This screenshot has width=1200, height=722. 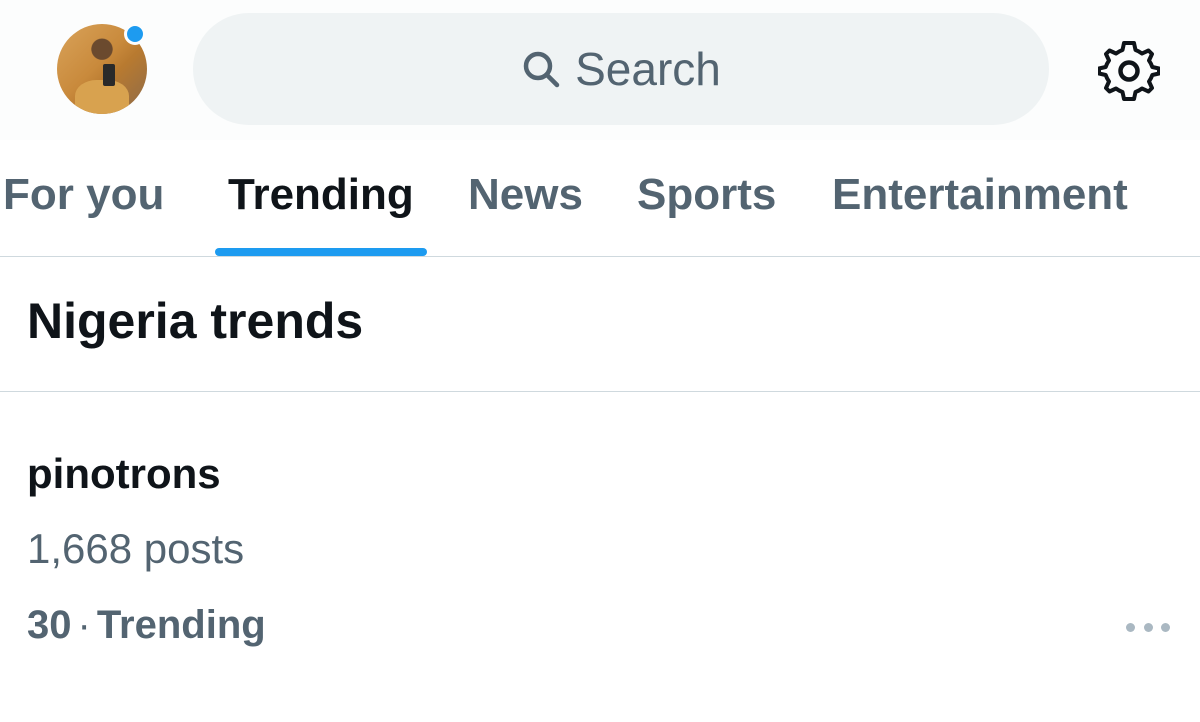 I want to click on tab-for-you: For you, so click(x=83, y=195).